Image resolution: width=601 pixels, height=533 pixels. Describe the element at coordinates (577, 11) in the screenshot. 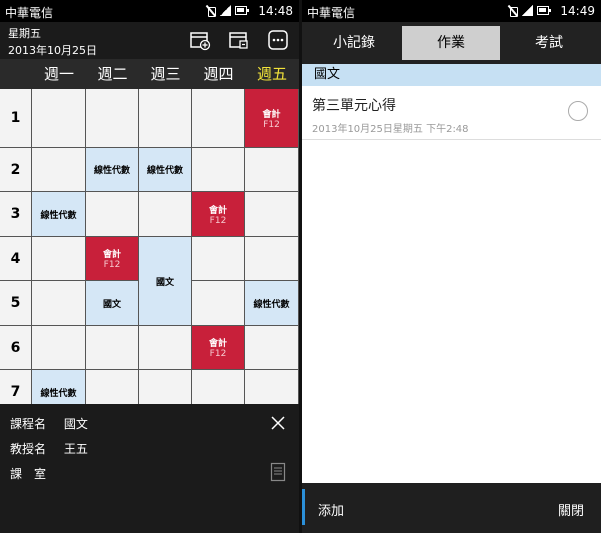

I see `status-time: 14:49` at that location.